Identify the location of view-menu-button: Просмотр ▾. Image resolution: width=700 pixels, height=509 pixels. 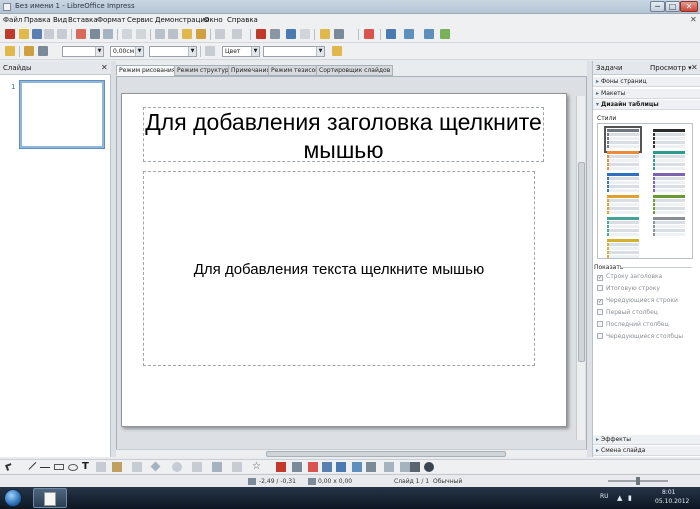
(671, 68).